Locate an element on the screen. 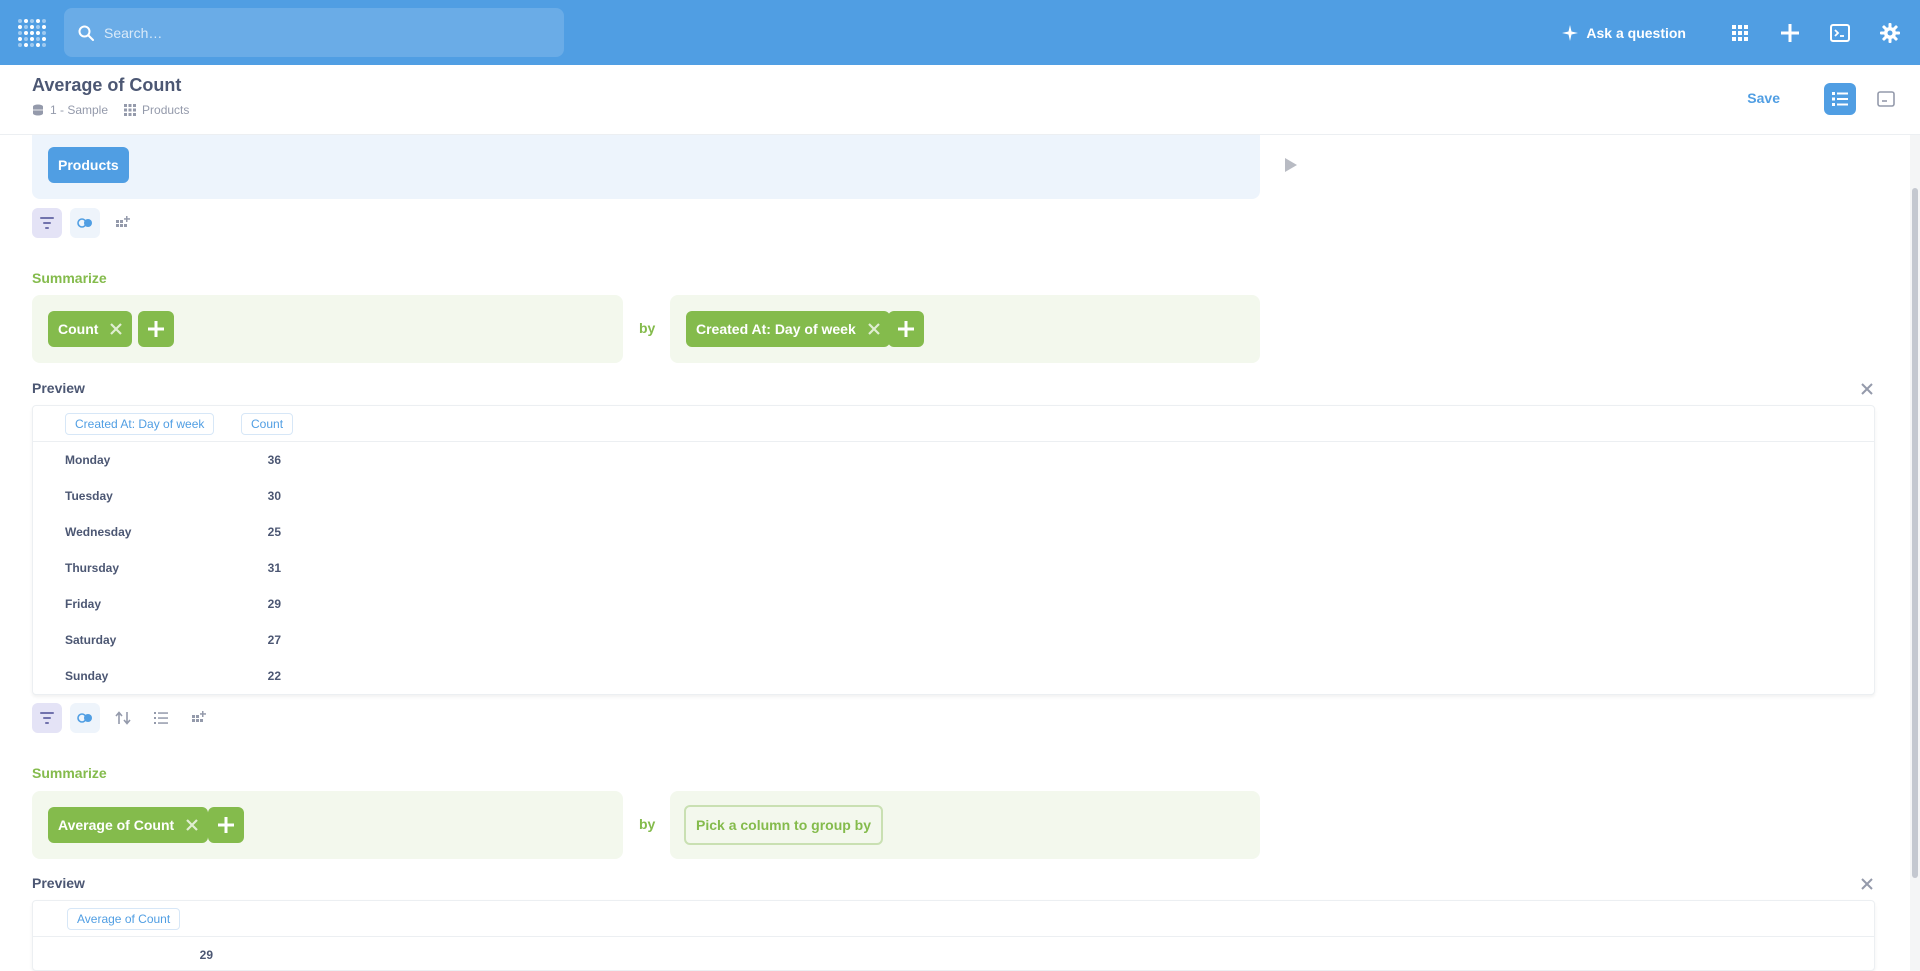 The image size is (1920, 971). join-icon is located at coordinates (84, 223).